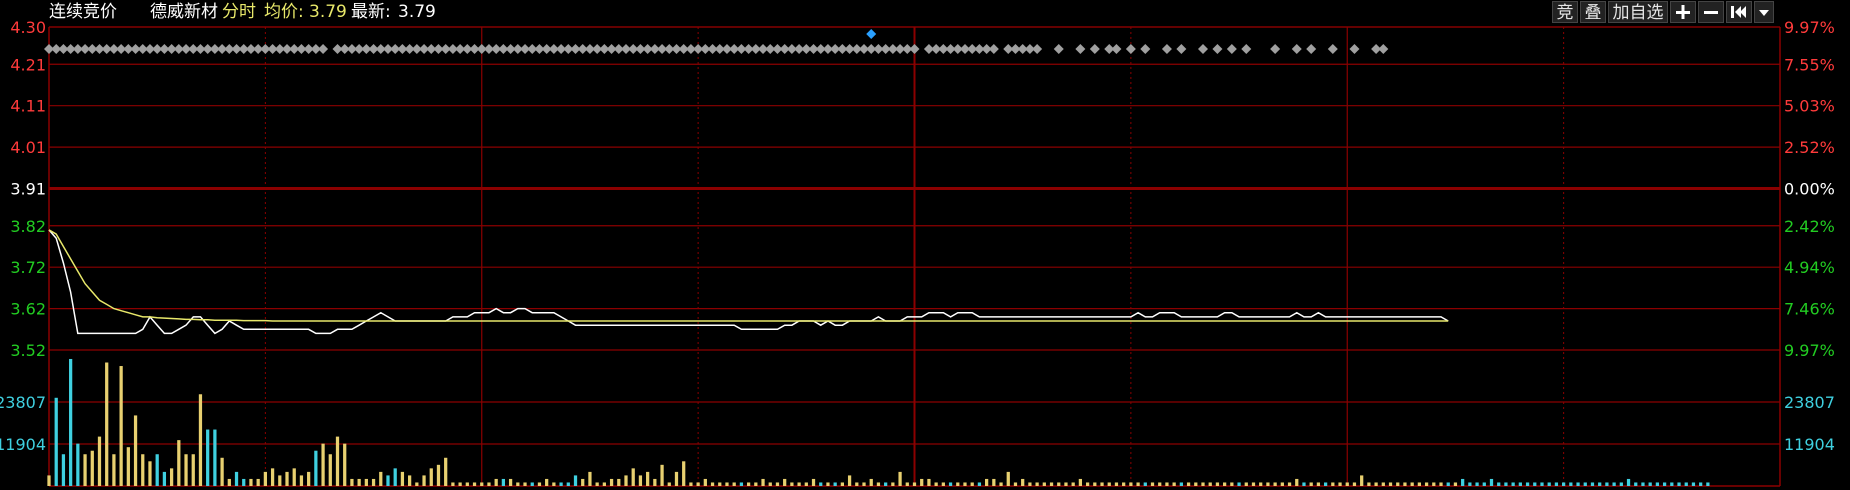 Image resolution: width=1850 pixels, height=490 pixels. I want to click on pct-tick-label: 7.55%, so click(1809, 64).